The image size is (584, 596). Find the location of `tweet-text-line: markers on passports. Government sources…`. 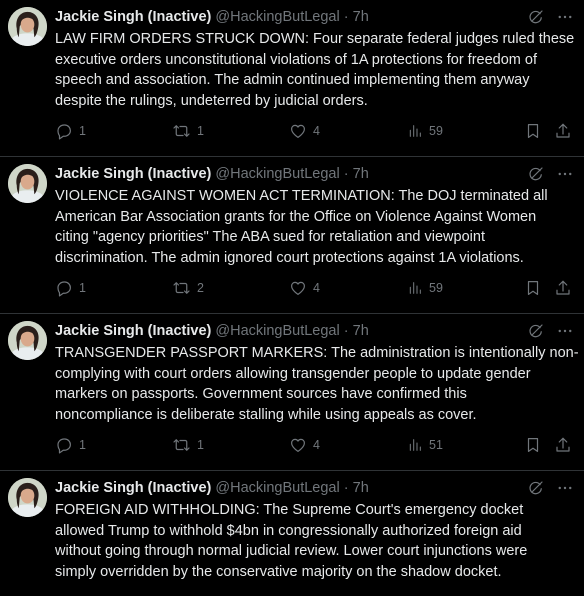

tweet-text-line: markers on passports. Government sources… is located at coordinates (261, 394).